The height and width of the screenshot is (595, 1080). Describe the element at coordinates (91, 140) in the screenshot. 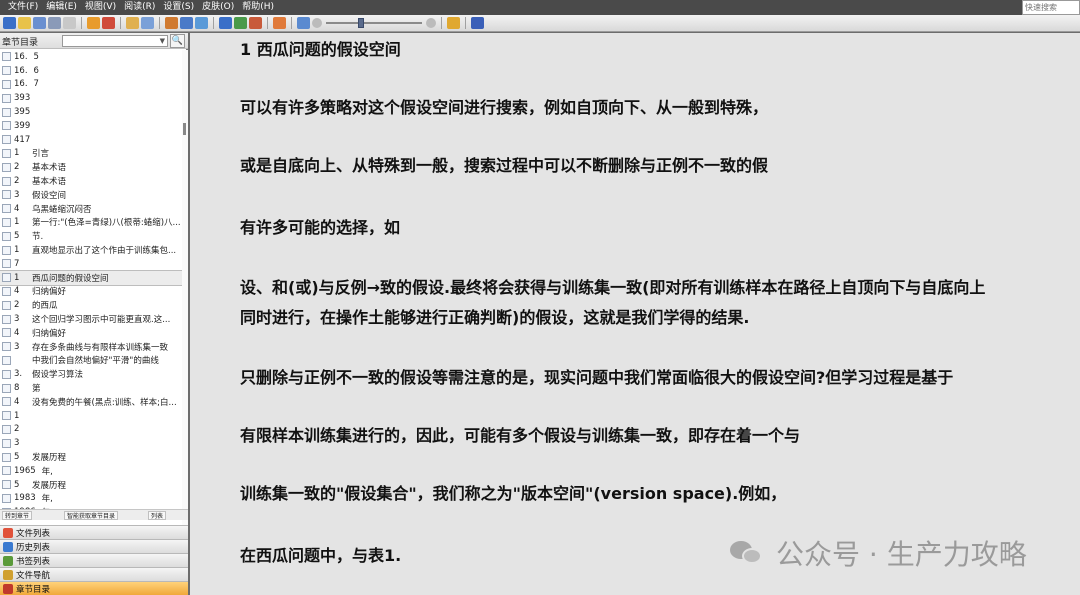

I see `toc-item: 417` at that location.